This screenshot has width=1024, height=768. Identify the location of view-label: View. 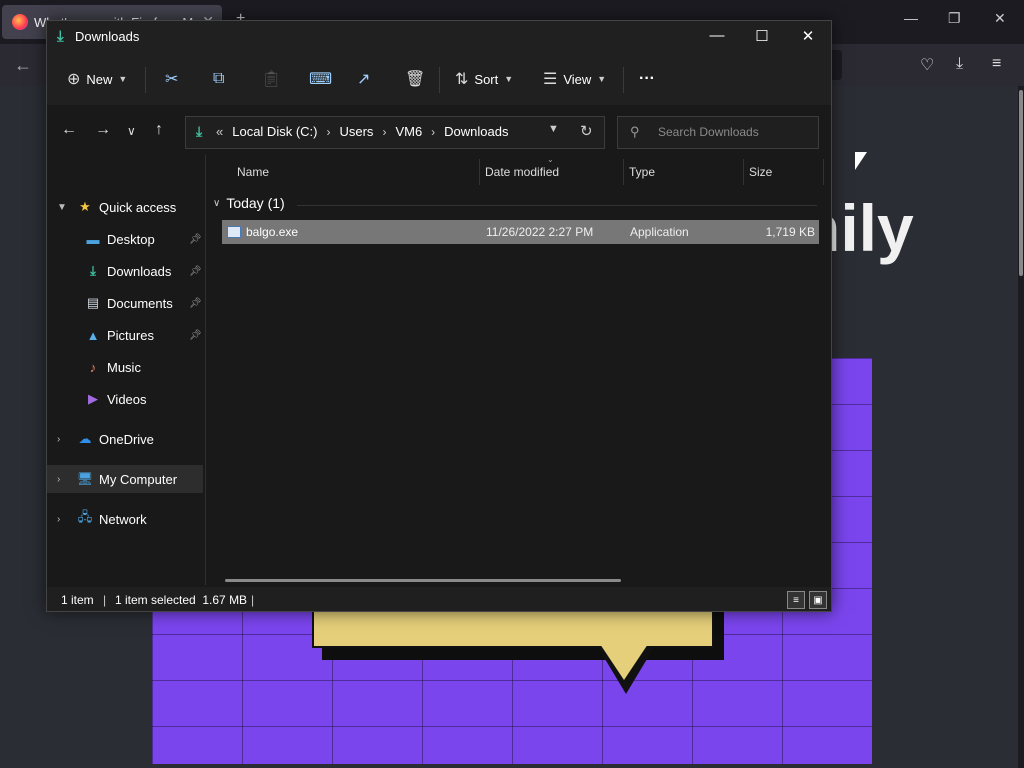
(577, 79).